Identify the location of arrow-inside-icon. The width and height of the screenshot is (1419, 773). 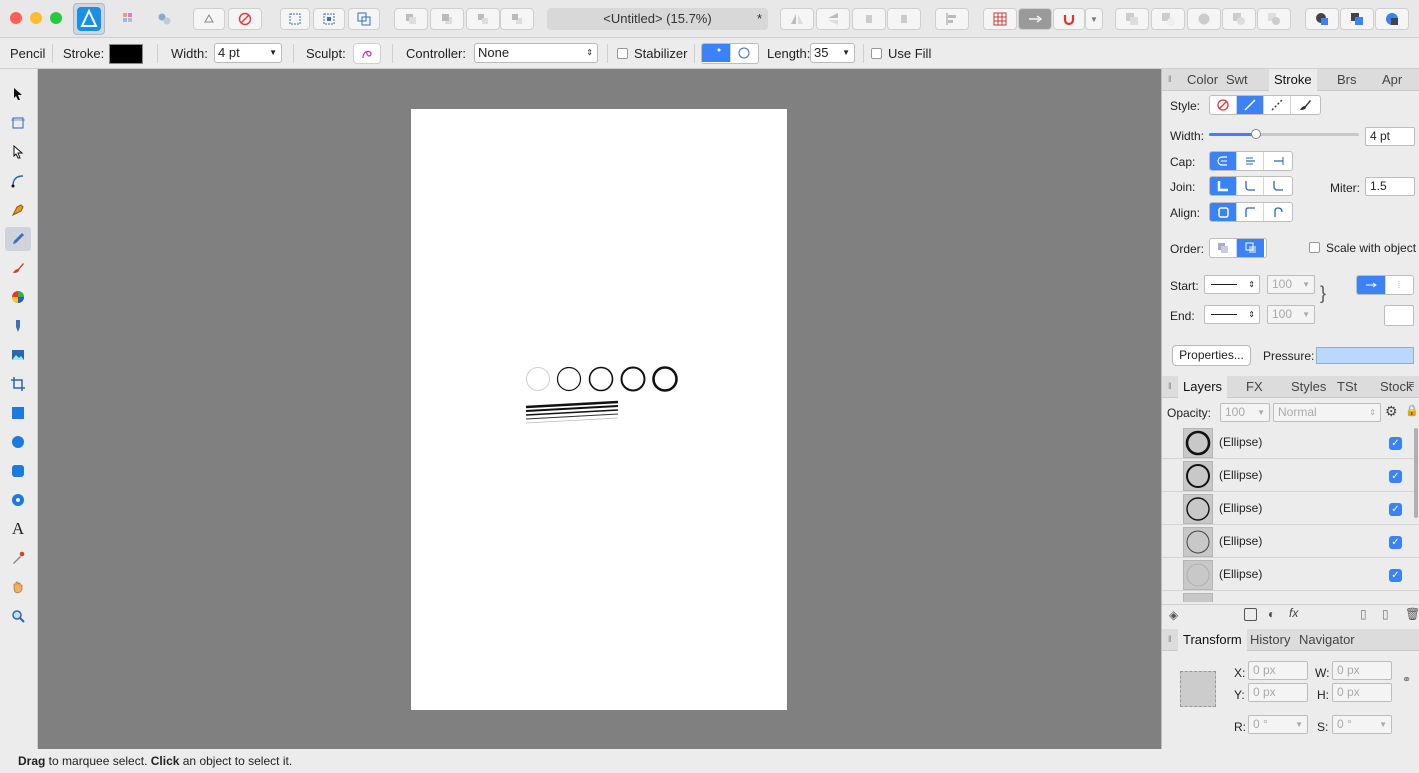
(1400, 285).